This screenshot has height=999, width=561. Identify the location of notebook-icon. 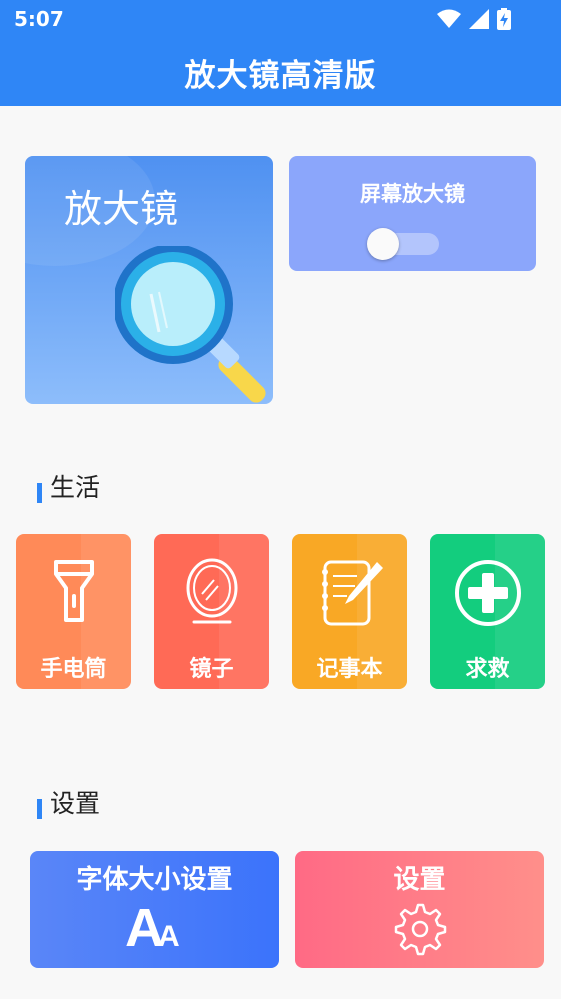
(352, 593).